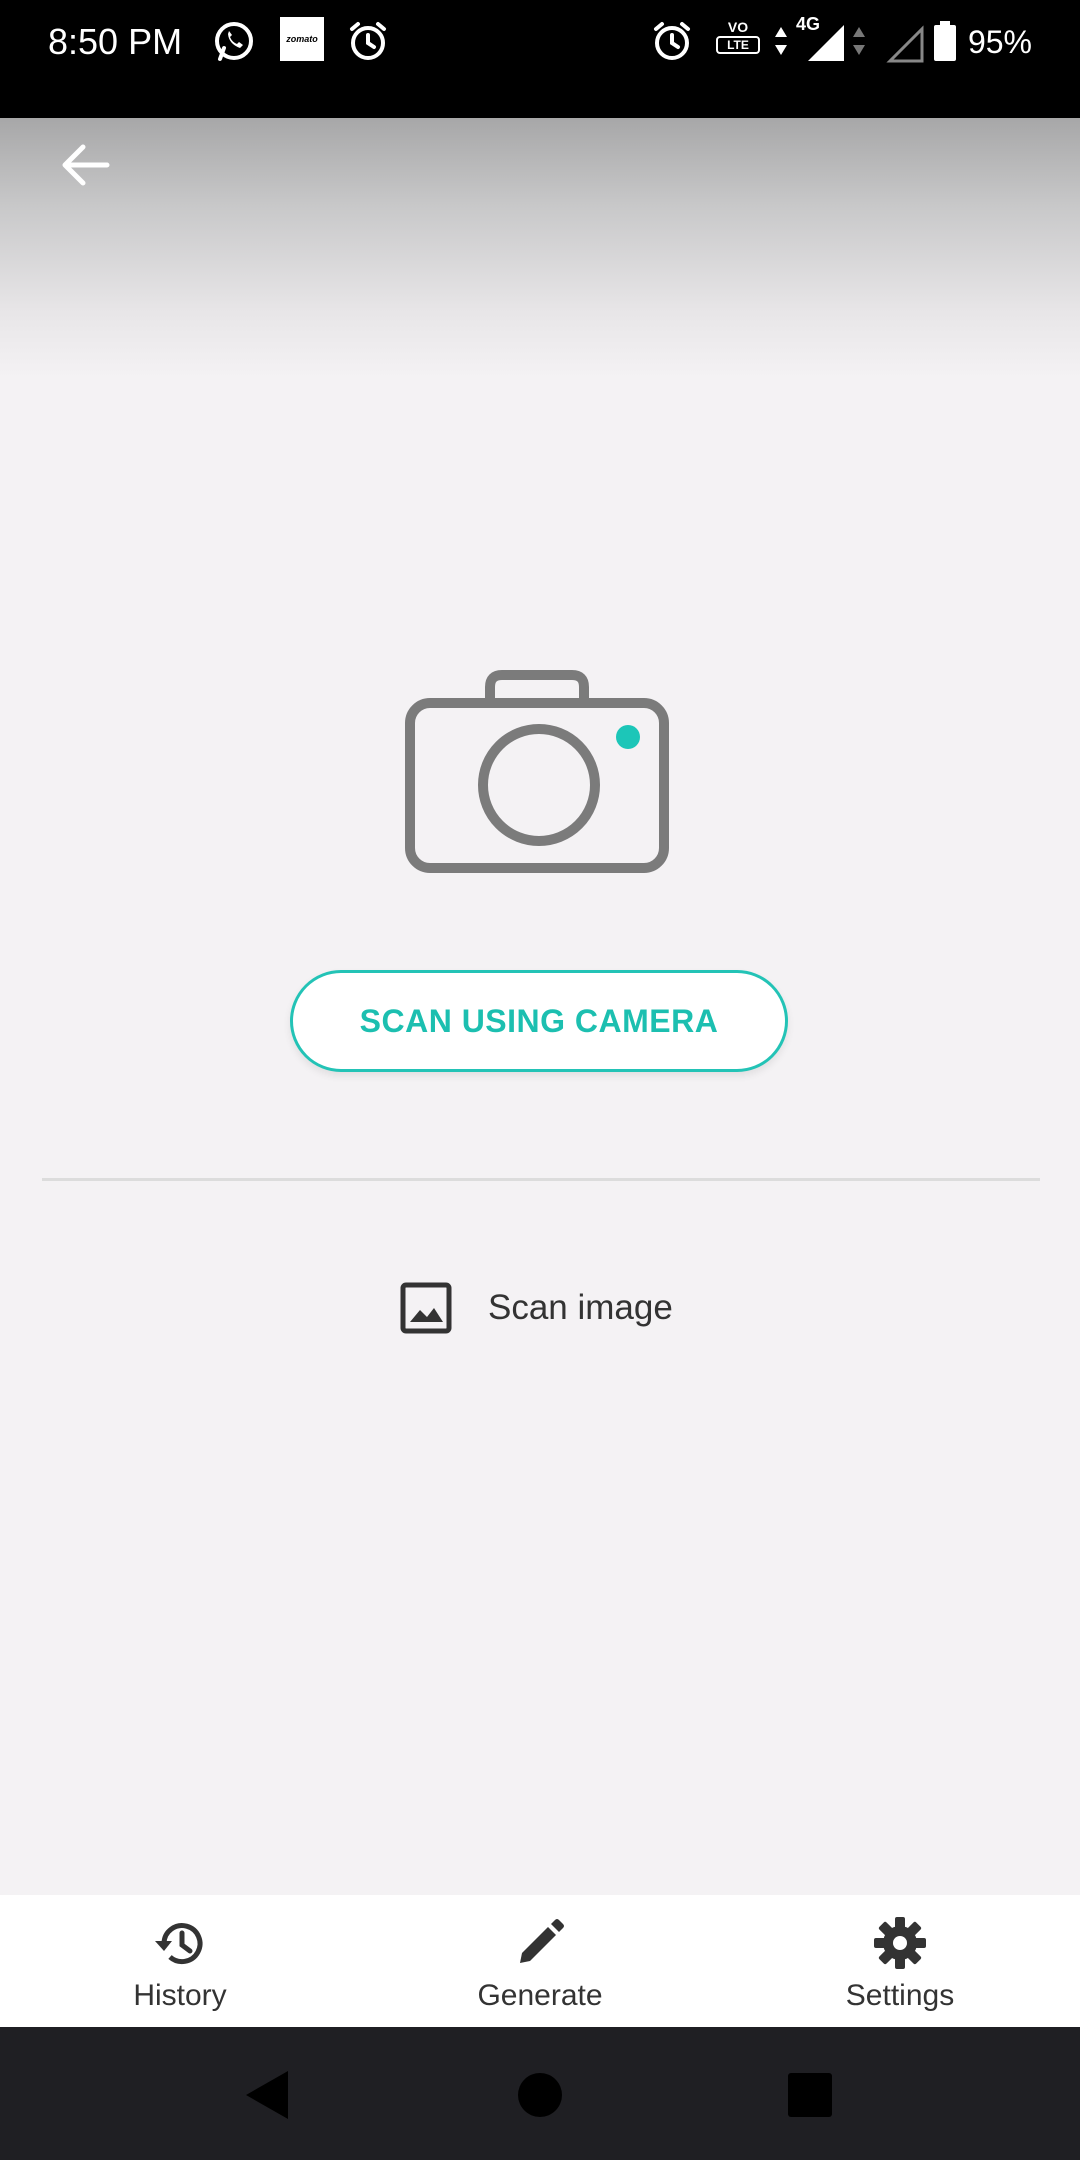 The height and width of the screenshot is (2160, 1080). I want to click on history-icon, so click(179, 1944).